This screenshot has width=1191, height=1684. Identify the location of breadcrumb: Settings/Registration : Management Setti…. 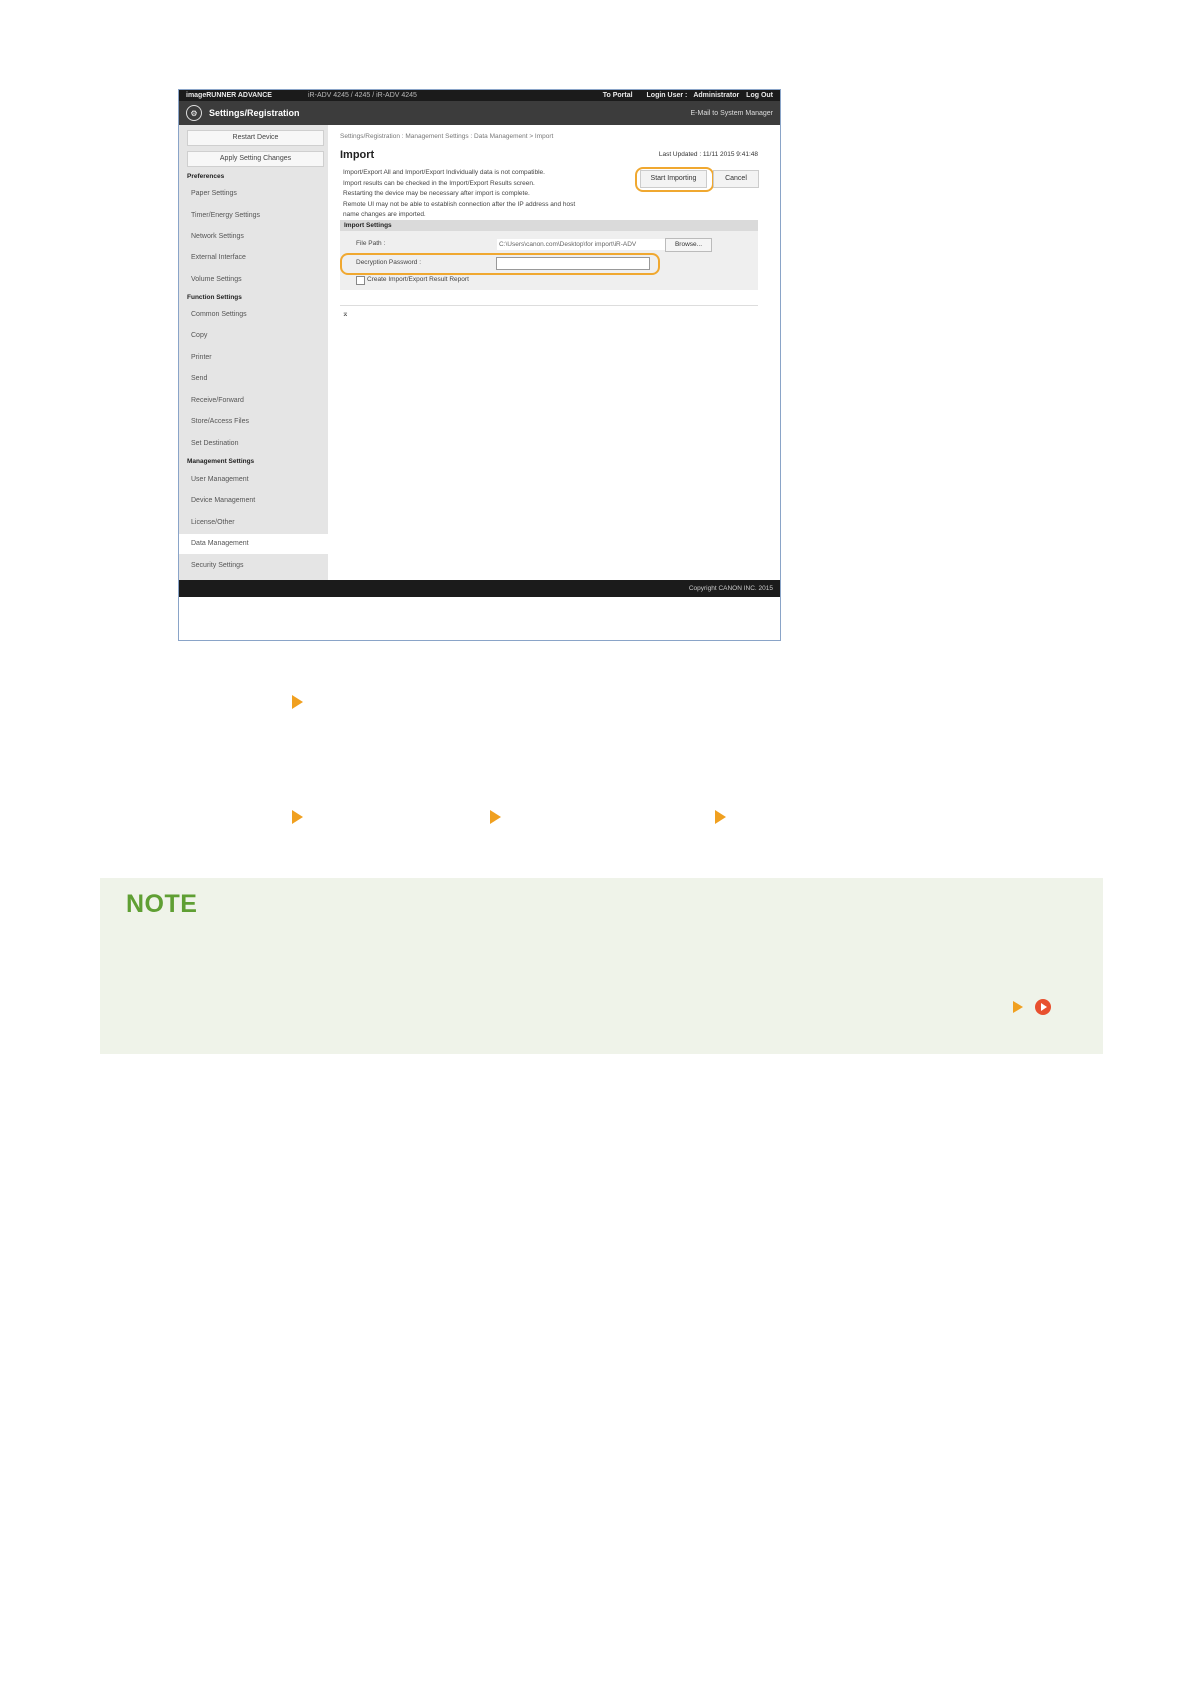
(447, 136).